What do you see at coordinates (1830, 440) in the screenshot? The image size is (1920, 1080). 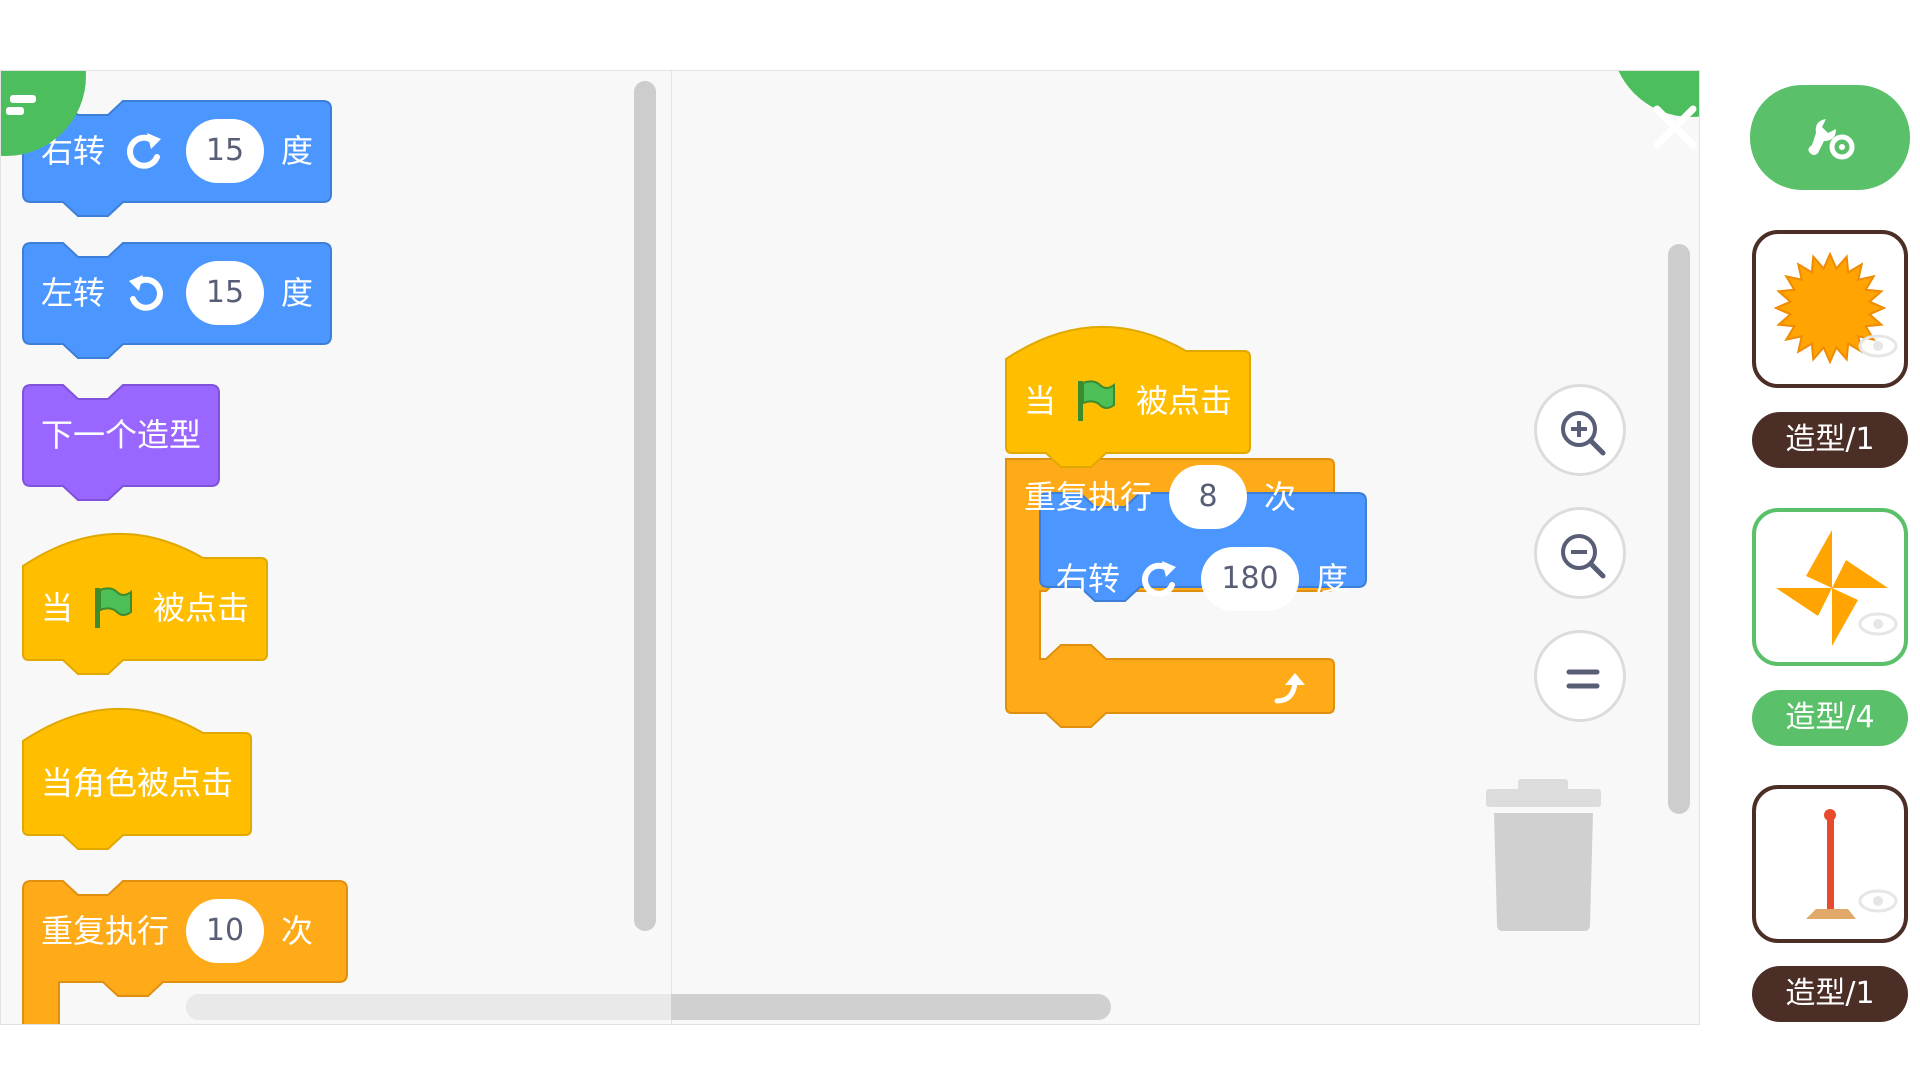 I see `sprite-name-1: 造型/1` at bounding box center [1830, 440].